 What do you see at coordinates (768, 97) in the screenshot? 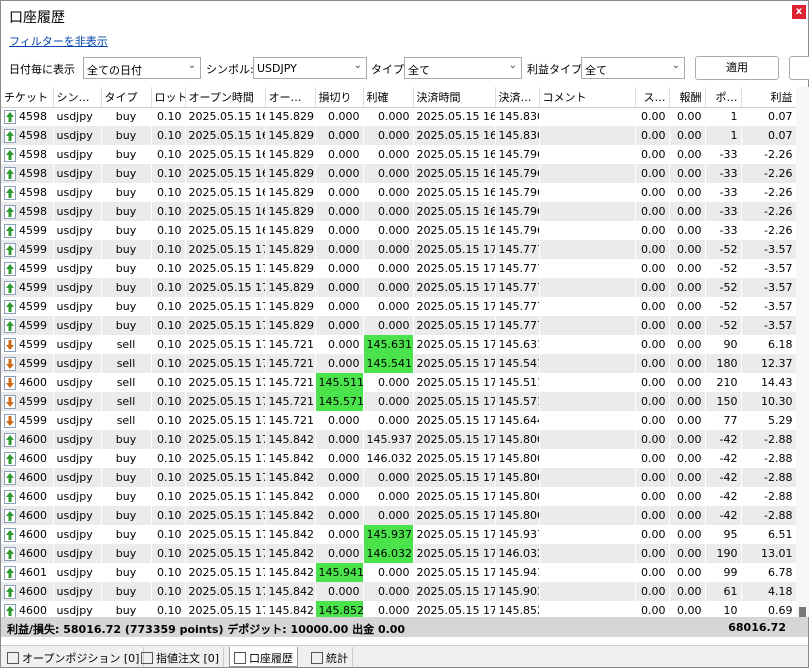
I see `column-header: 利益` at bounding box center [768, 97].